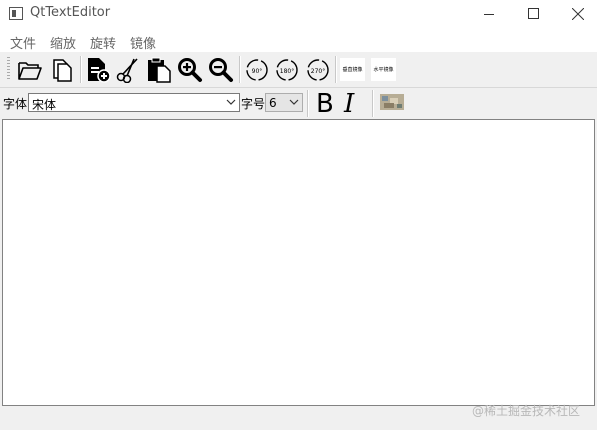  I want to click on italic-button: I, so click(349, 104).